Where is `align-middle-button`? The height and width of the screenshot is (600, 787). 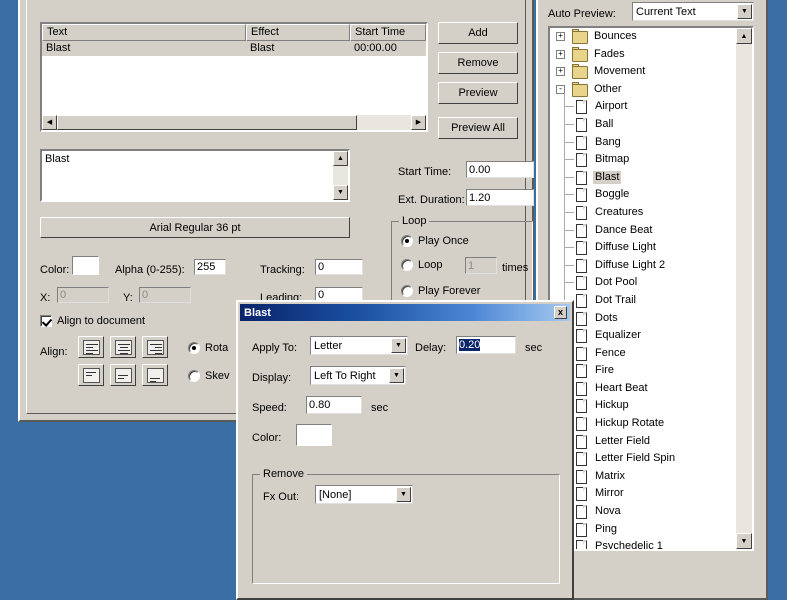 align-middle-button is located at coordinates (123, 375).